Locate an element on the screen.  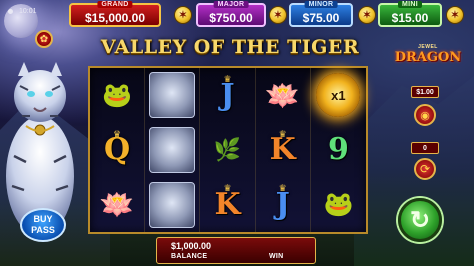
reel-cell: 🌿 is located at coordinates (228, 150).